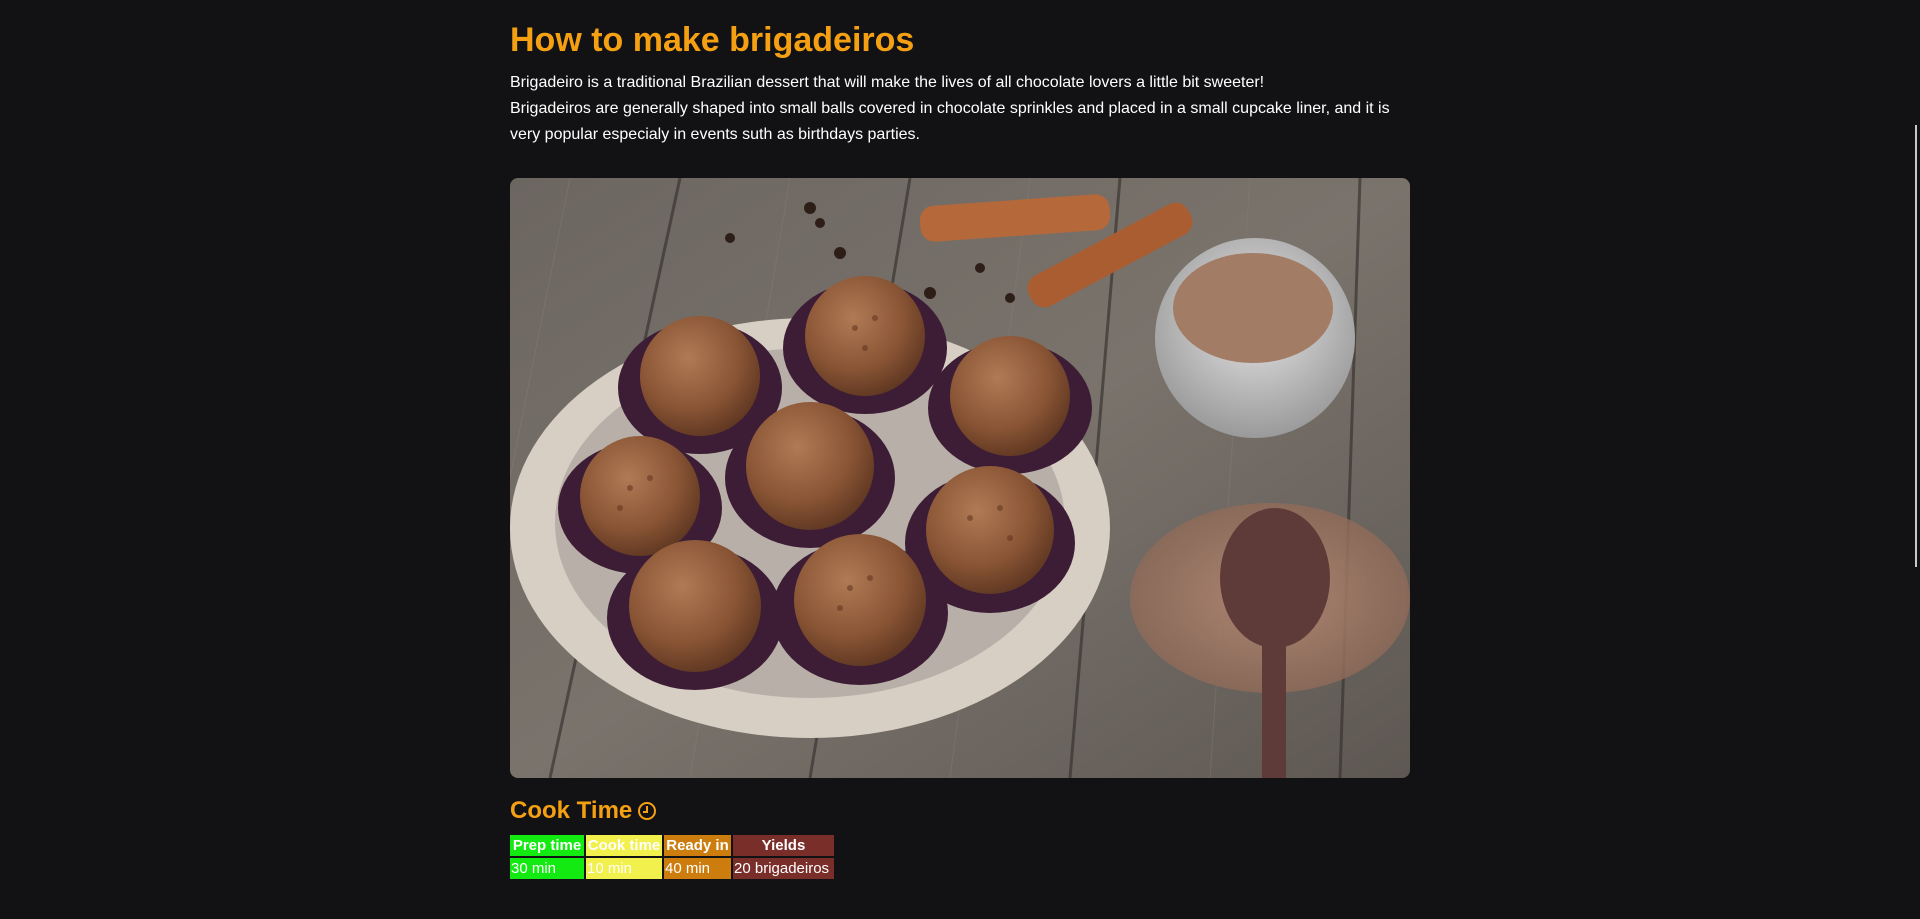 This screenshot has height=919, width=1920. I want to click on cook-time-heading: Cook Time, so click(960, 811).